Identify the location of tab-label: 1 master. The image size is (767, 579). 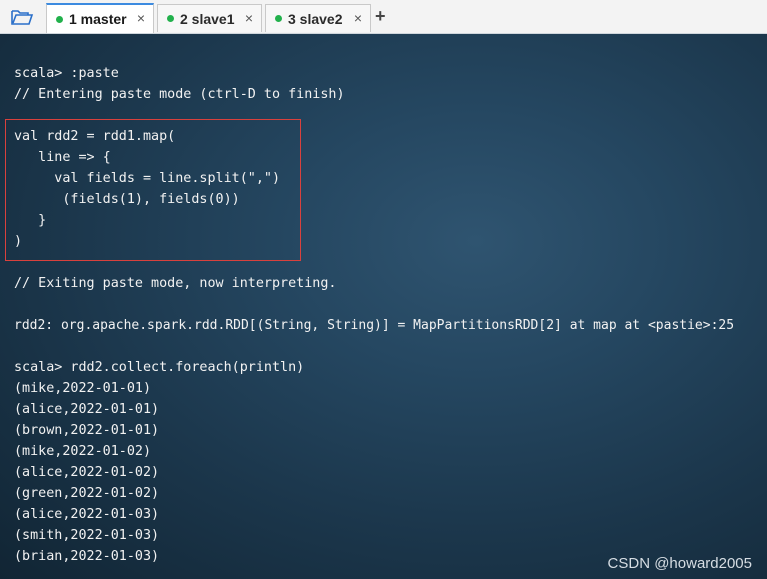
(98, 19).